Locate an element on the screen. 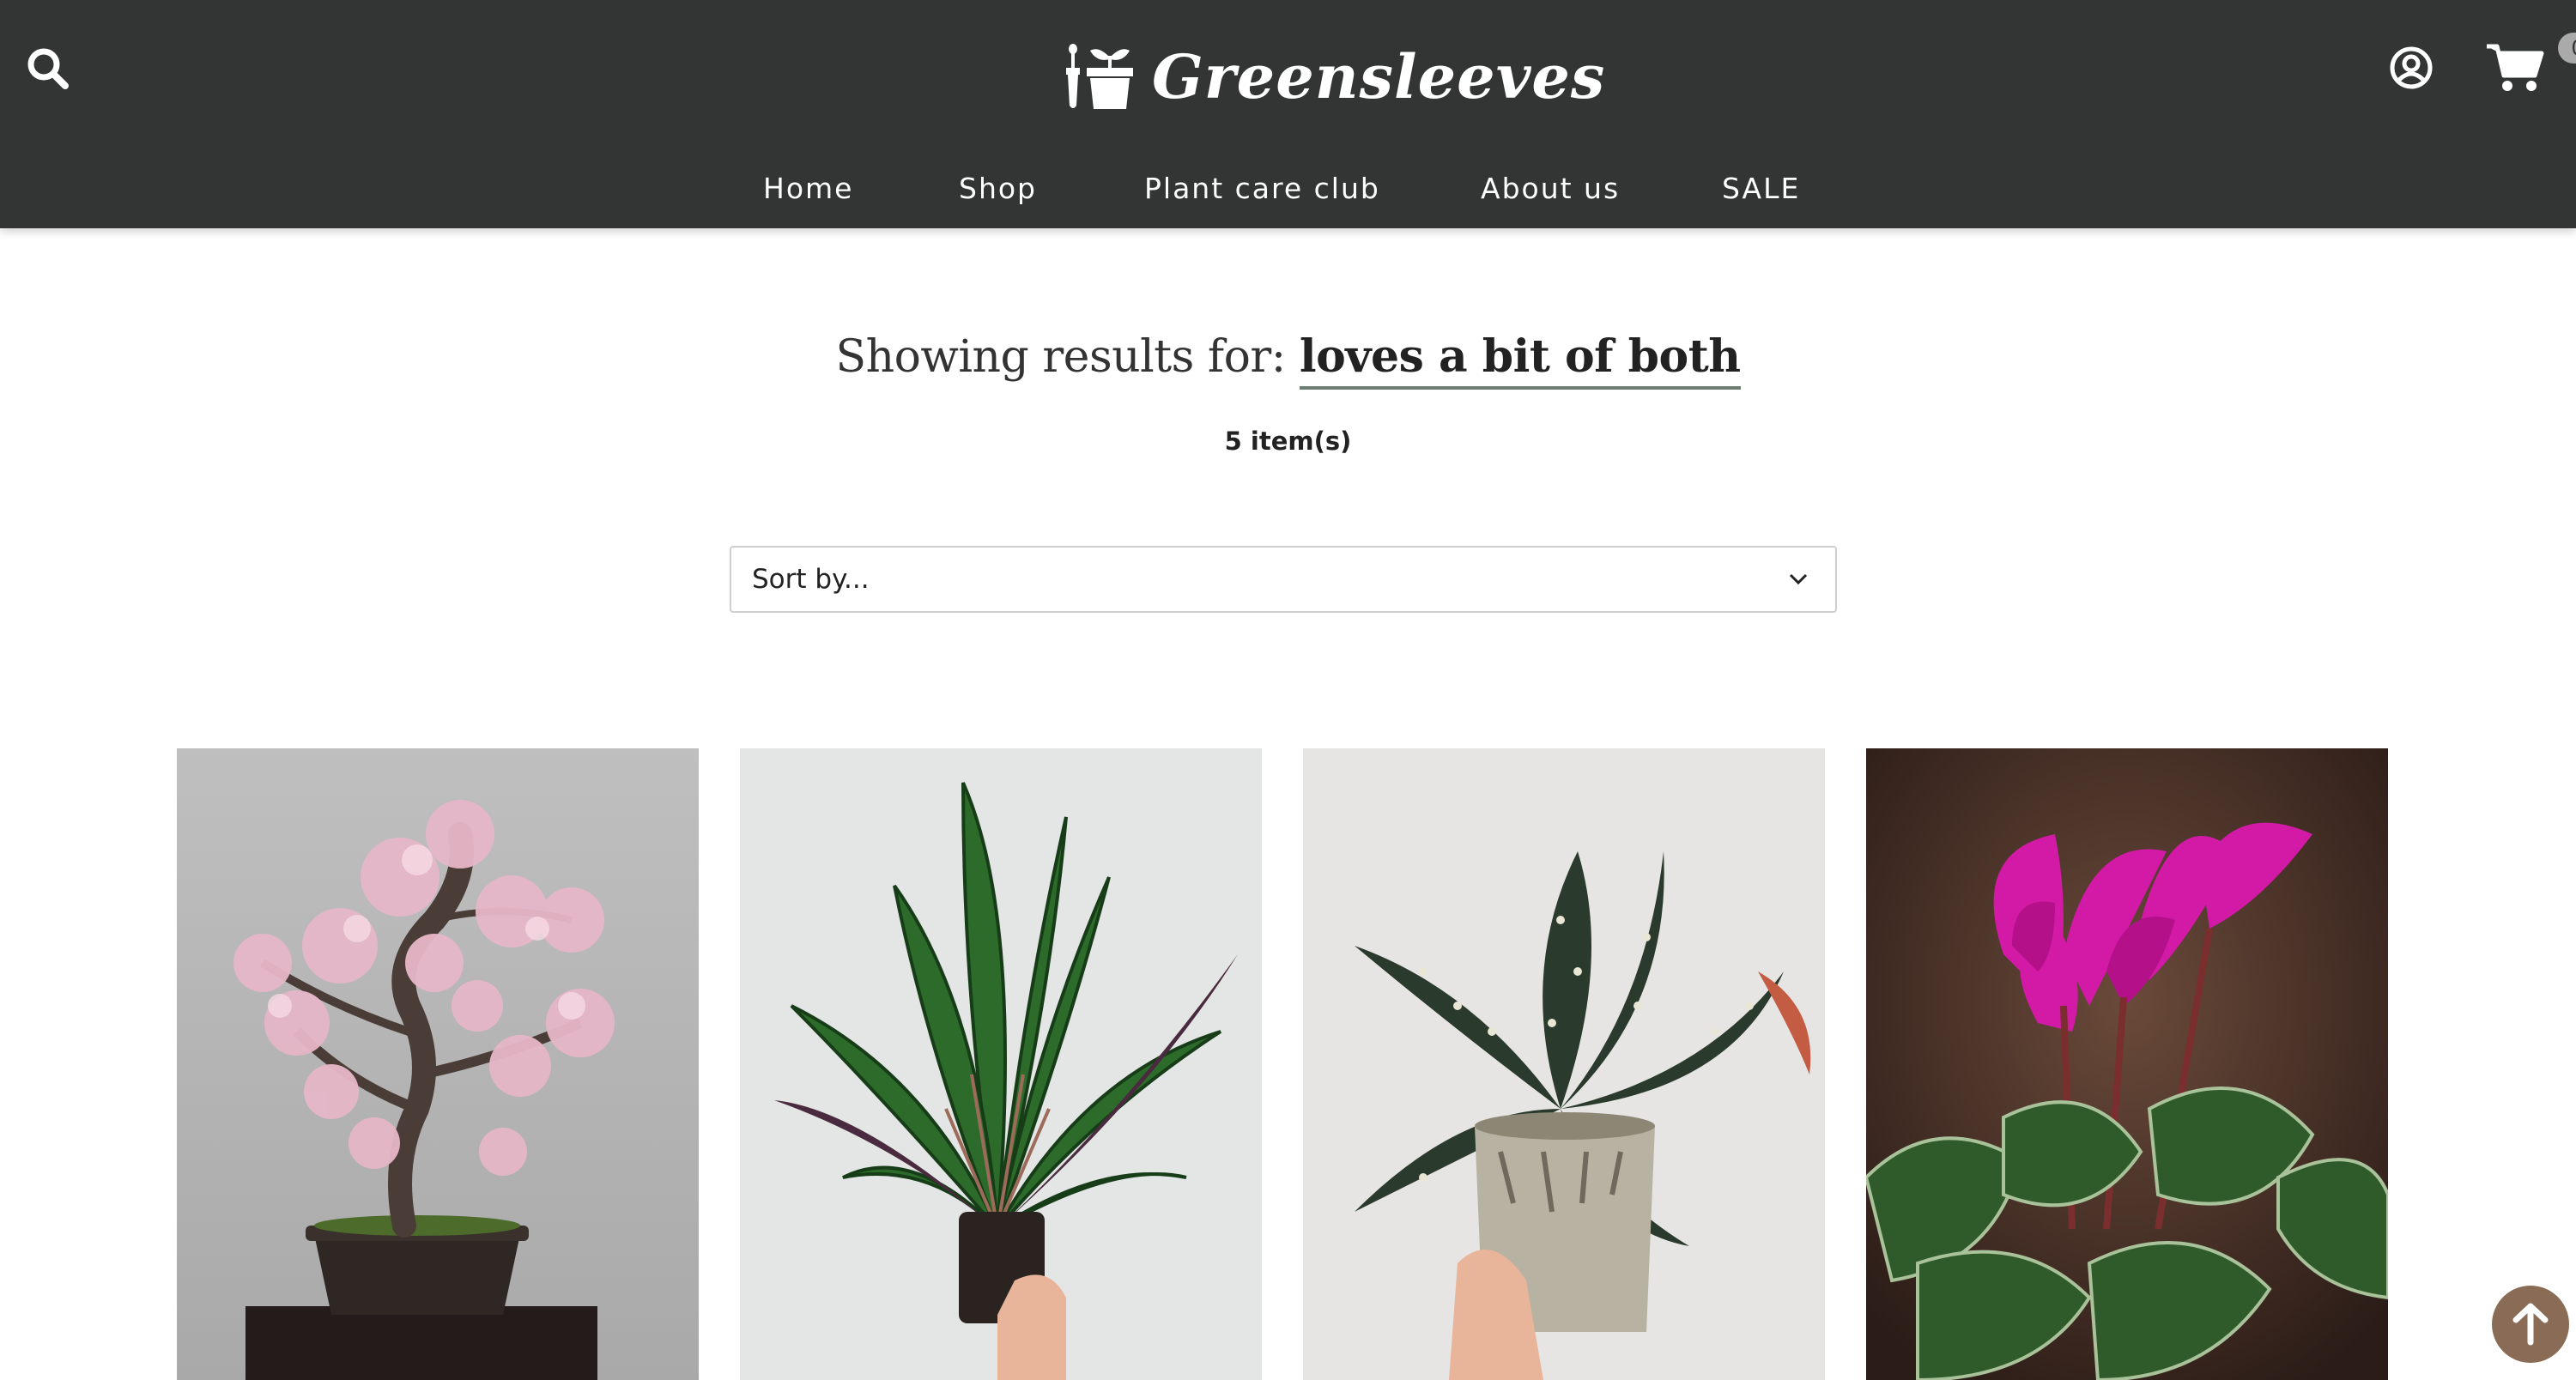 This screenshot has width=2576, height=1380. results-query: loves a bit of both is located at coordinates (1520, 360).